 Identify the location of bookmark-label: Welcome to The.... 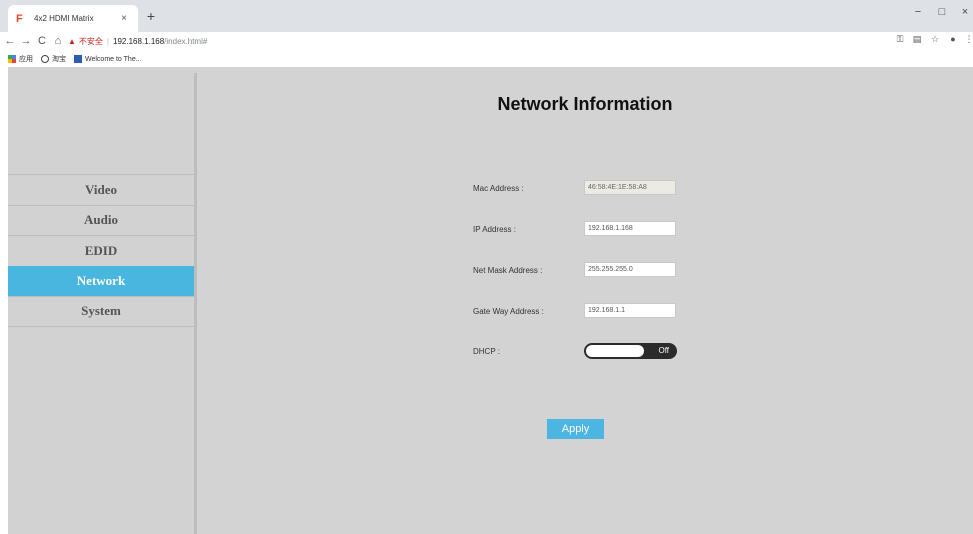
(113, 59).